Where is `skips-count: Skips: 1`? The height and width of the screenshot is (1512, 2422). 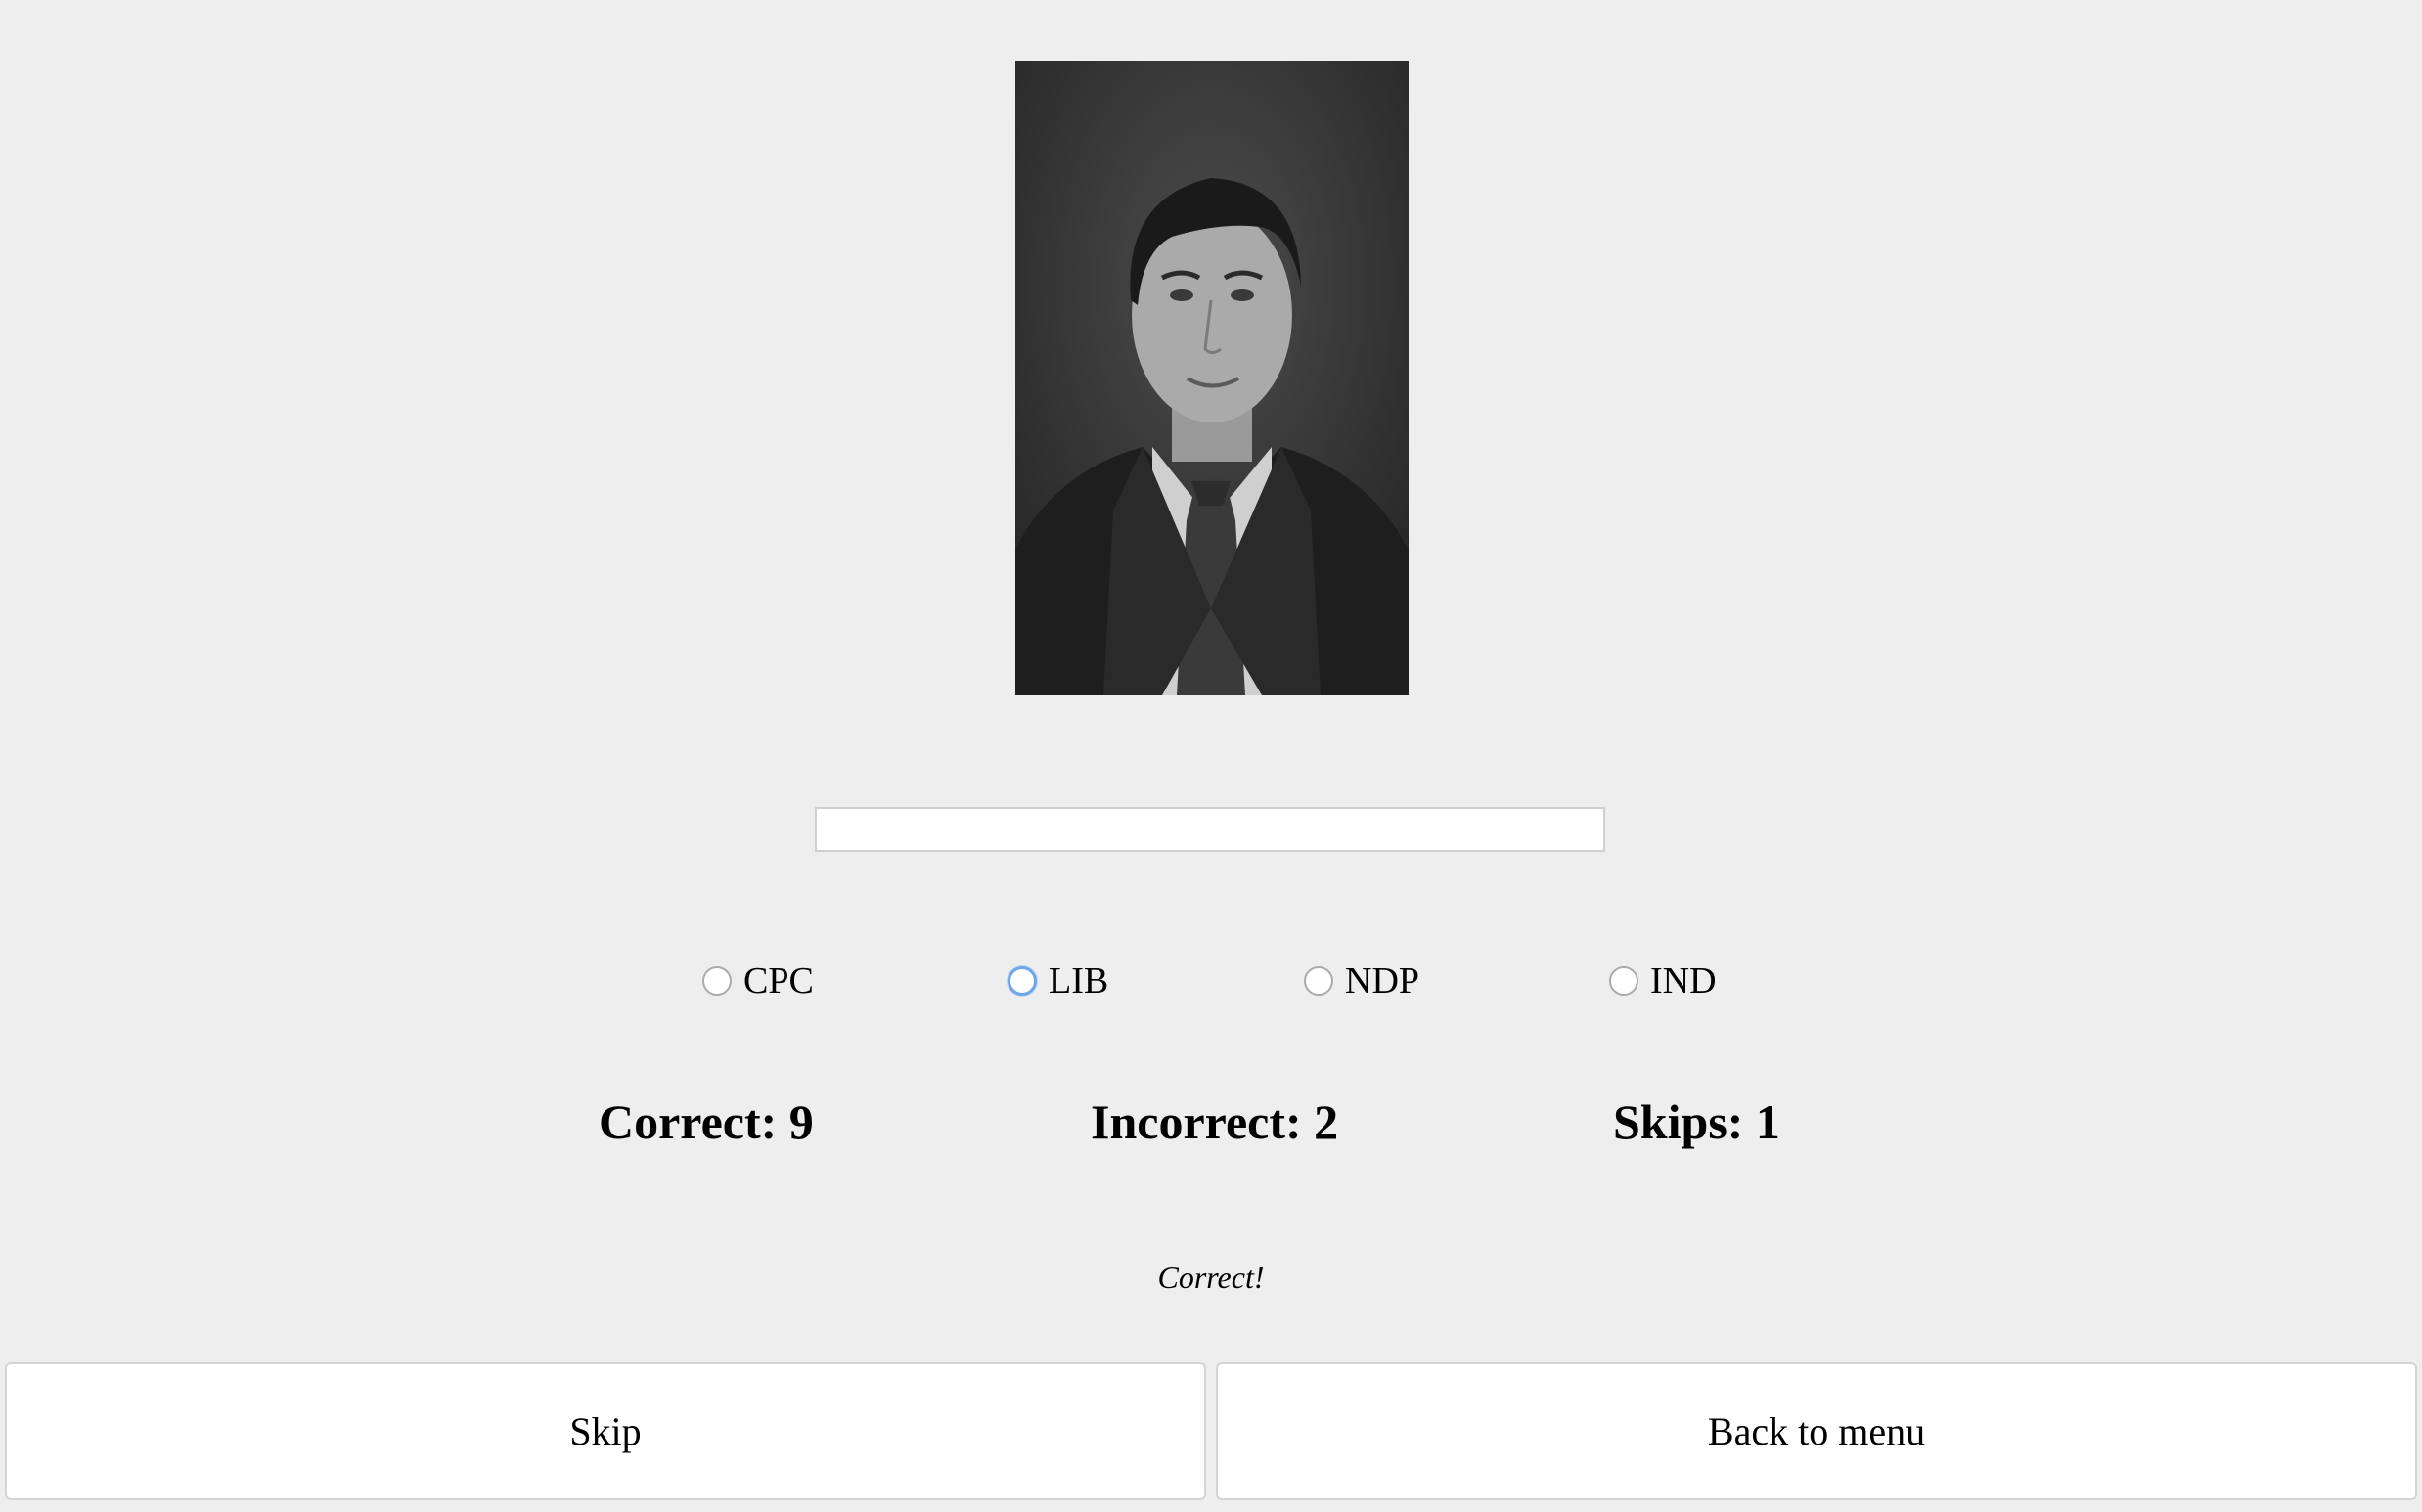 skips-count: Skips: 1 is located at coordinates (1697, 1121).